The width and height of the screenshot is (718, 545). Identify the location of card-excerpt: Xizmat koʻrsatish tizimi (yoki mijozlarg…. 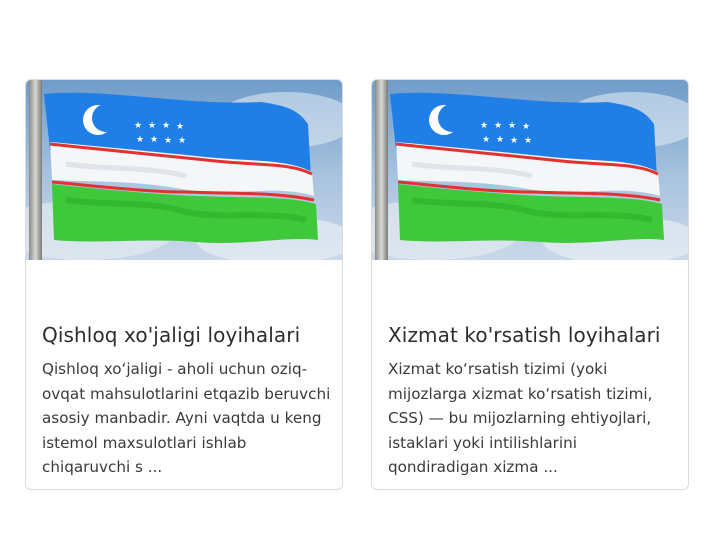
(520, 418).